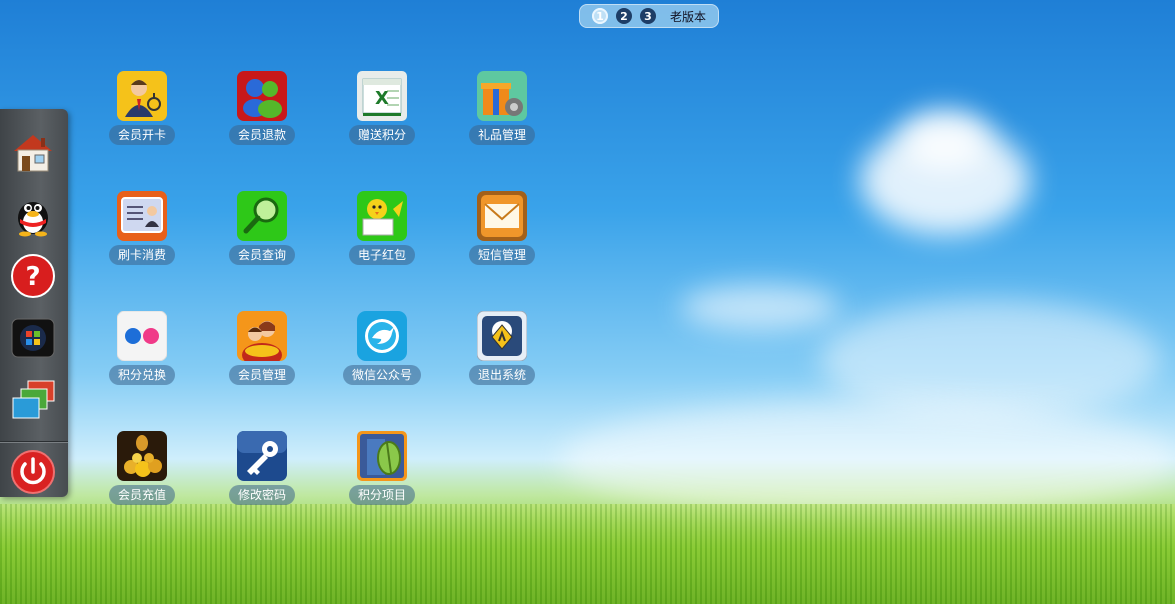  What do you see at coordinates (261, 375) in the screenshot?
I see `app-label: 会员管理` at bounding box center [261, 375].